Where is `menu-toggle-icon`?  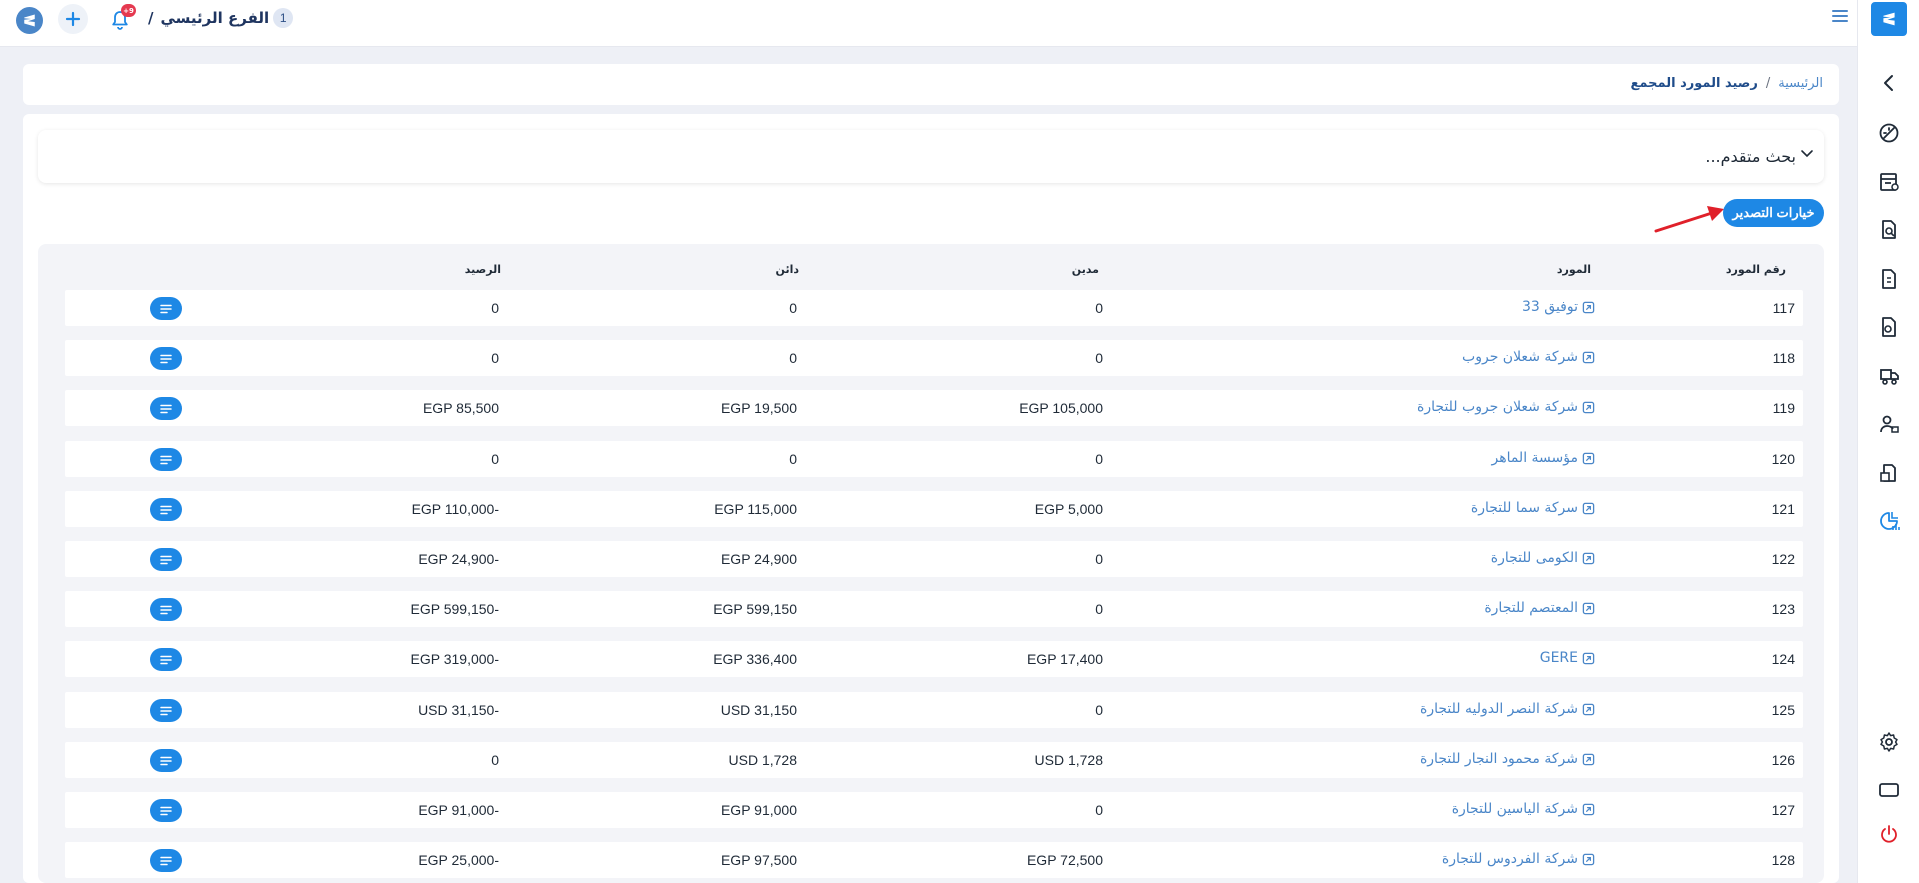 menu-toggle-icon is located at coordinates (1840, 17).